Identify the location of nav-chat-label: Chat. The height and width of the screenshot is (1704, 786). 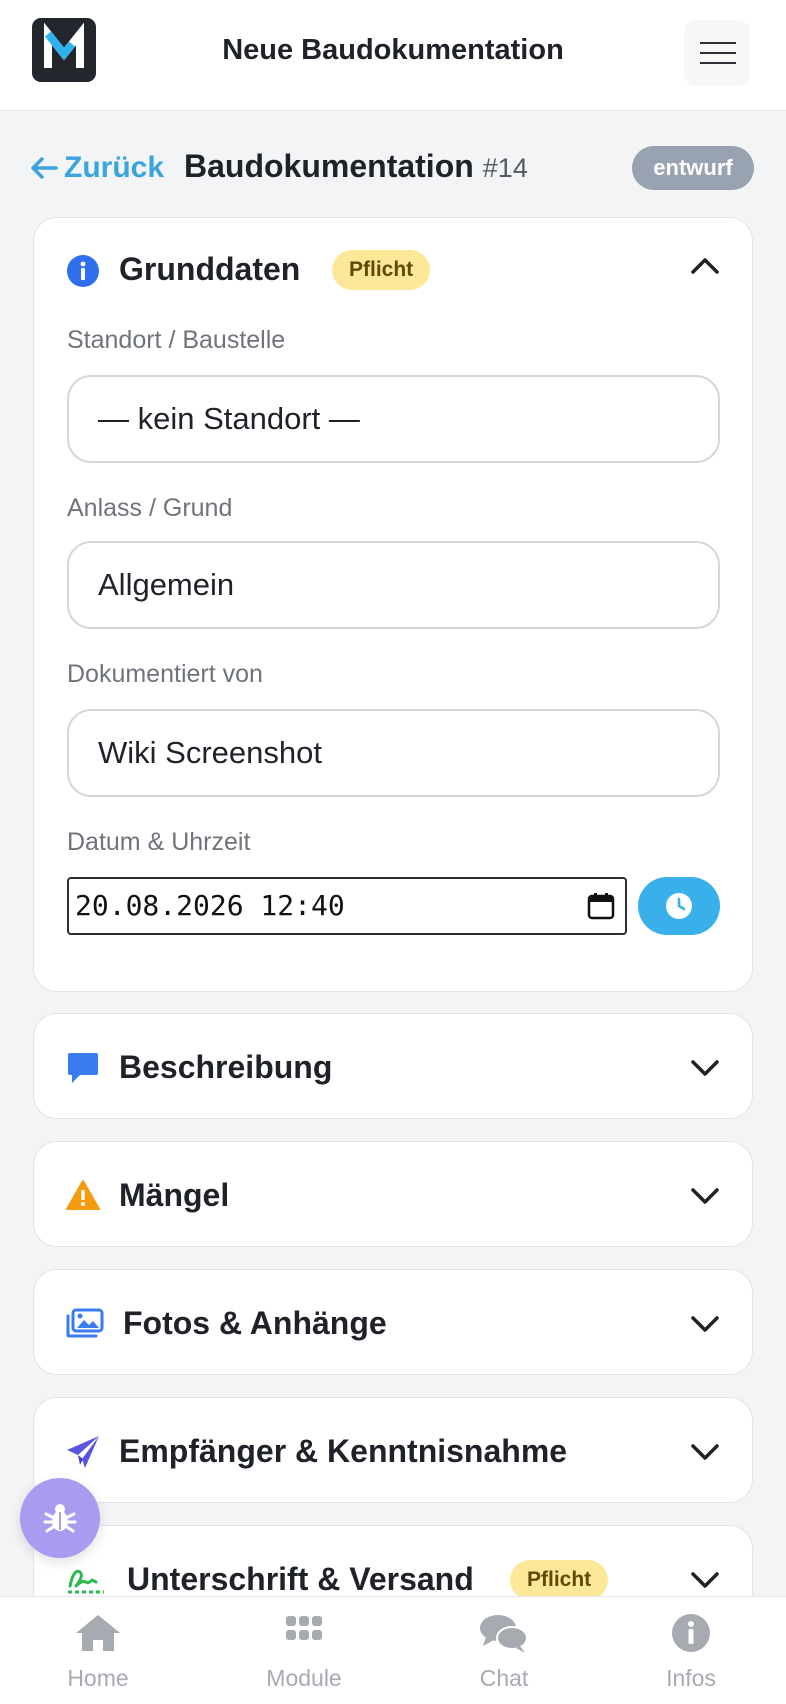
(504, 1678).